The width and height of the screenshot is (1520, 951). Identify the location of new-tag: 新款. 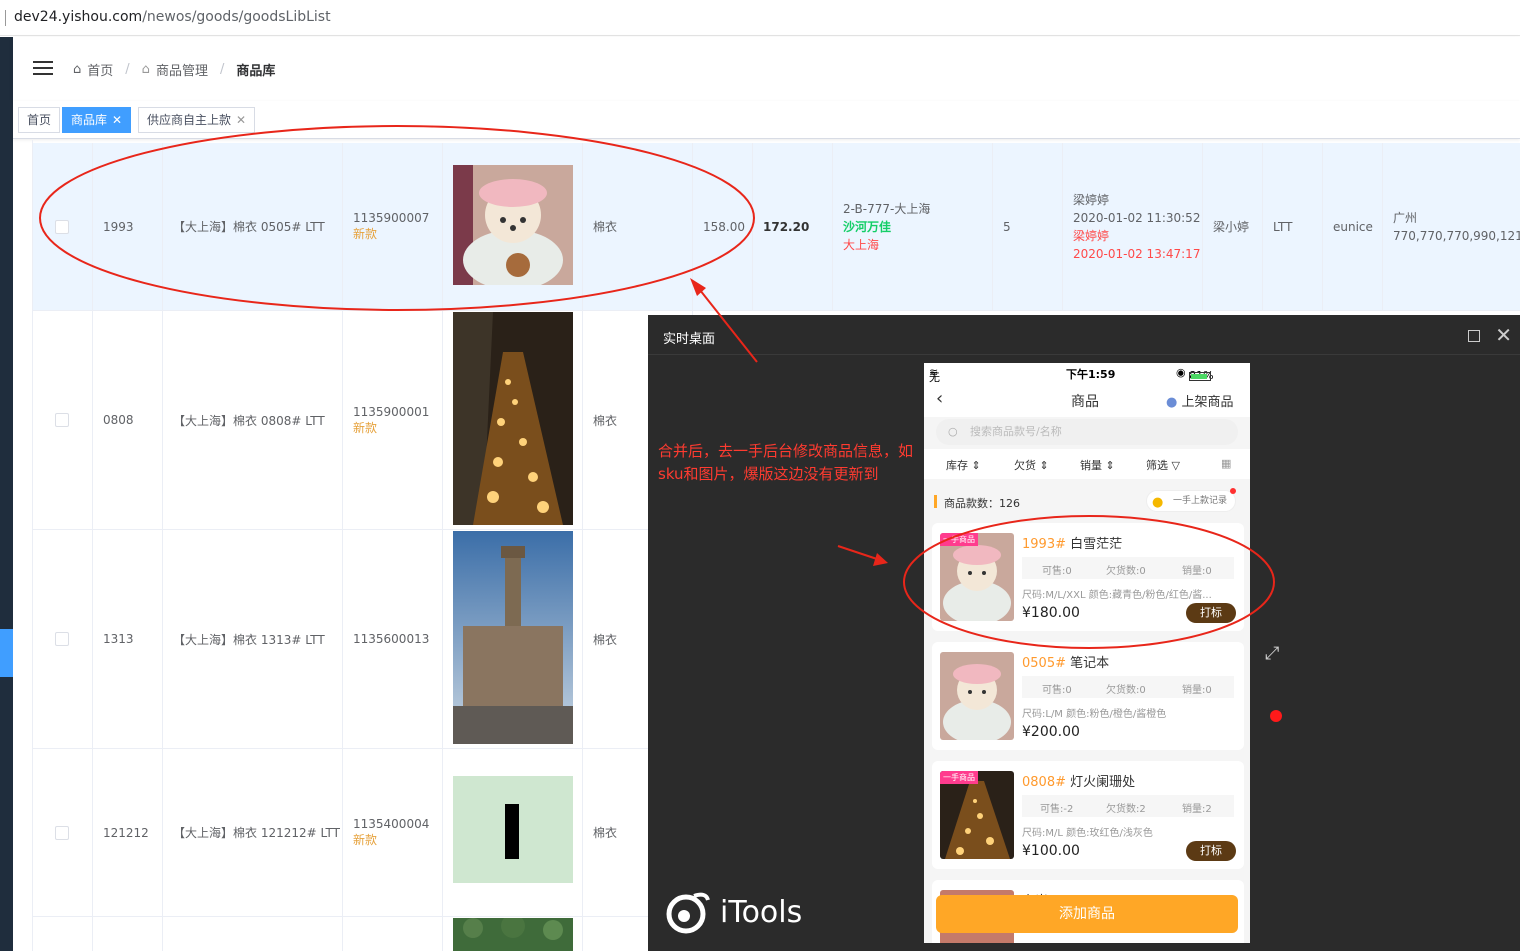
(365, 840).